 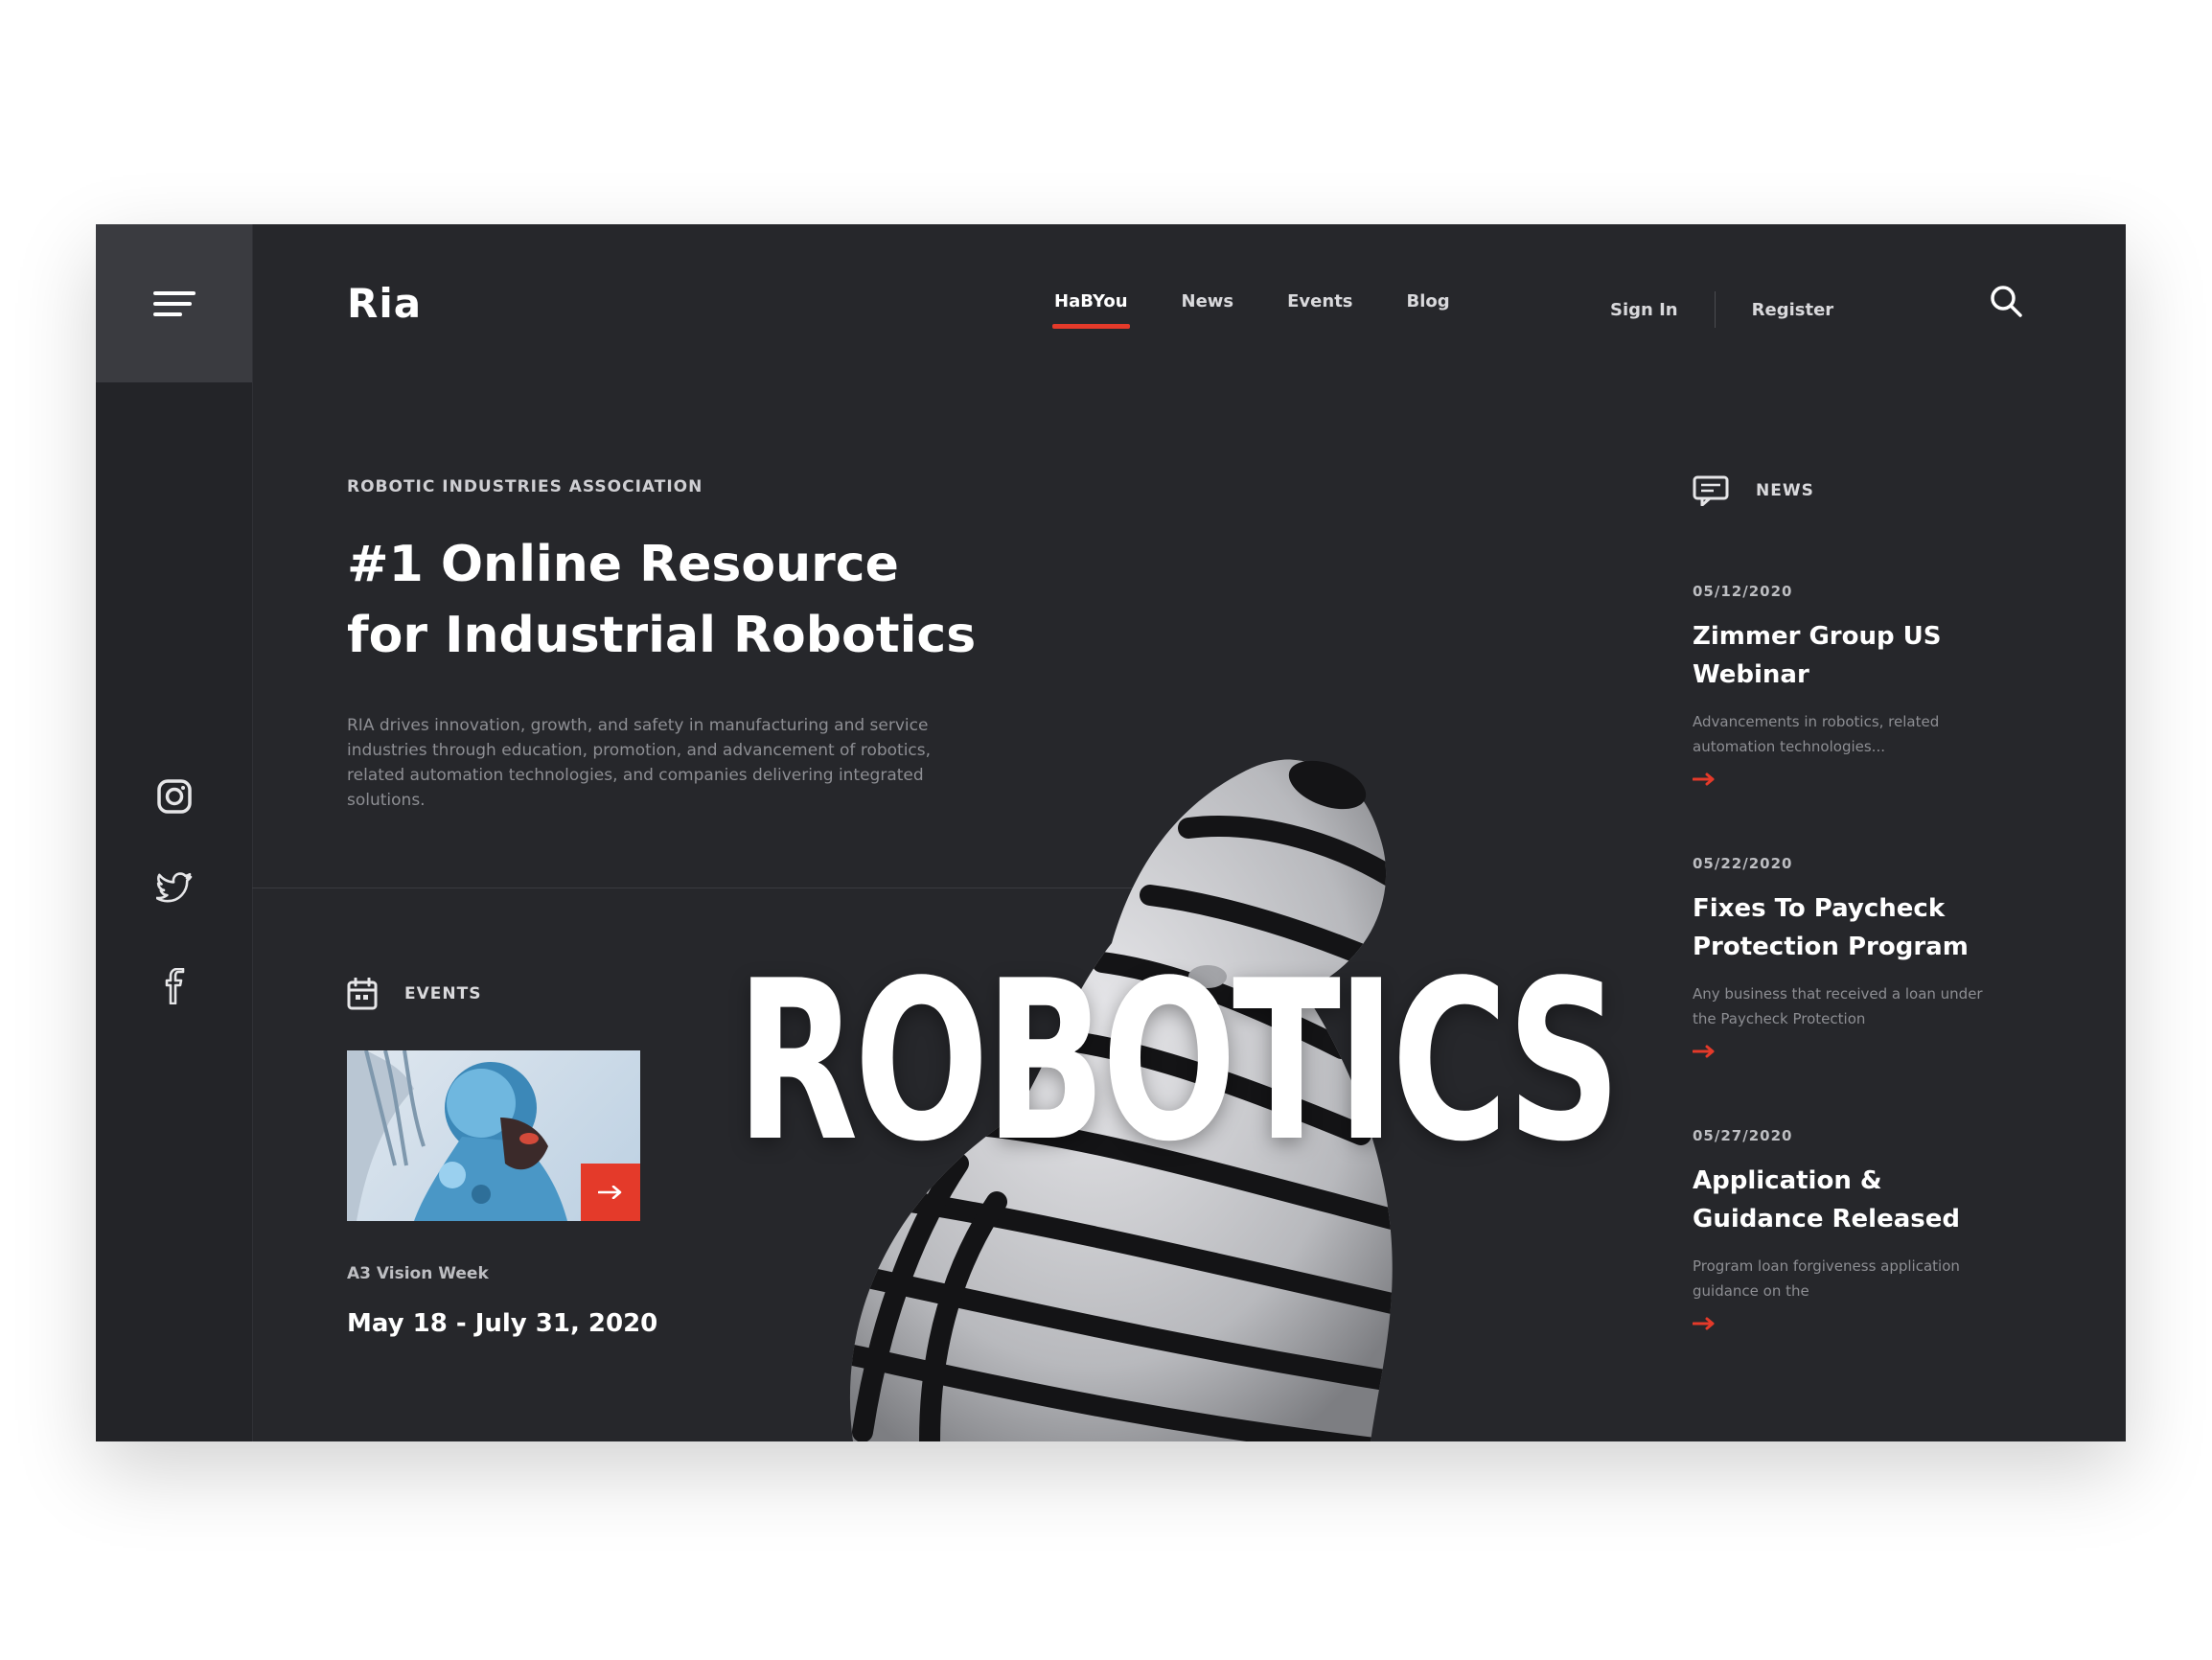 What do you see at coordinates (174, 833) in the screenshot?
I see `sidebar` at bounding box center [174, 833].